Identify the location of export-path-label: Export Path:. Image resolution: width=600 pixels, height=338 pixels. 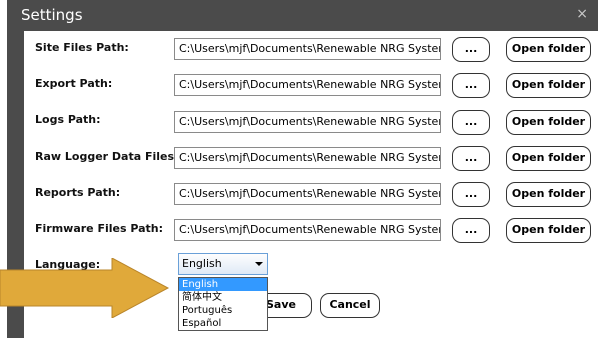
(74, 83).